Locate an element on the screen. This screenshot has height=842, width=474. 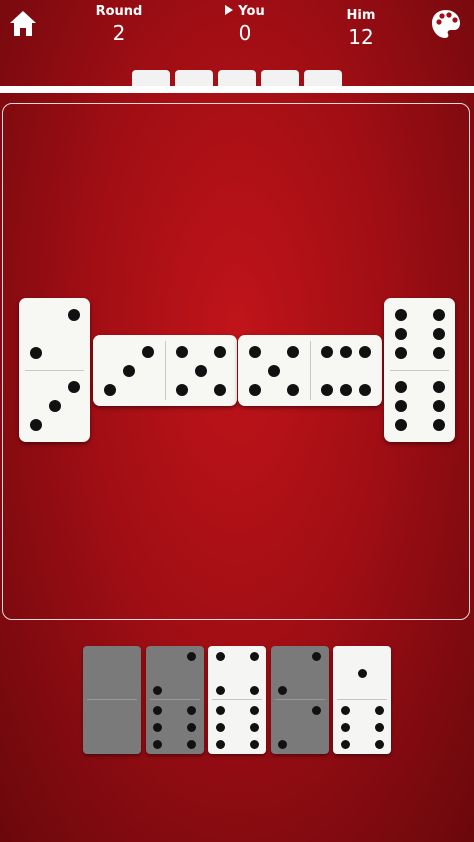
header-divider is located at coordinates (237, 89).